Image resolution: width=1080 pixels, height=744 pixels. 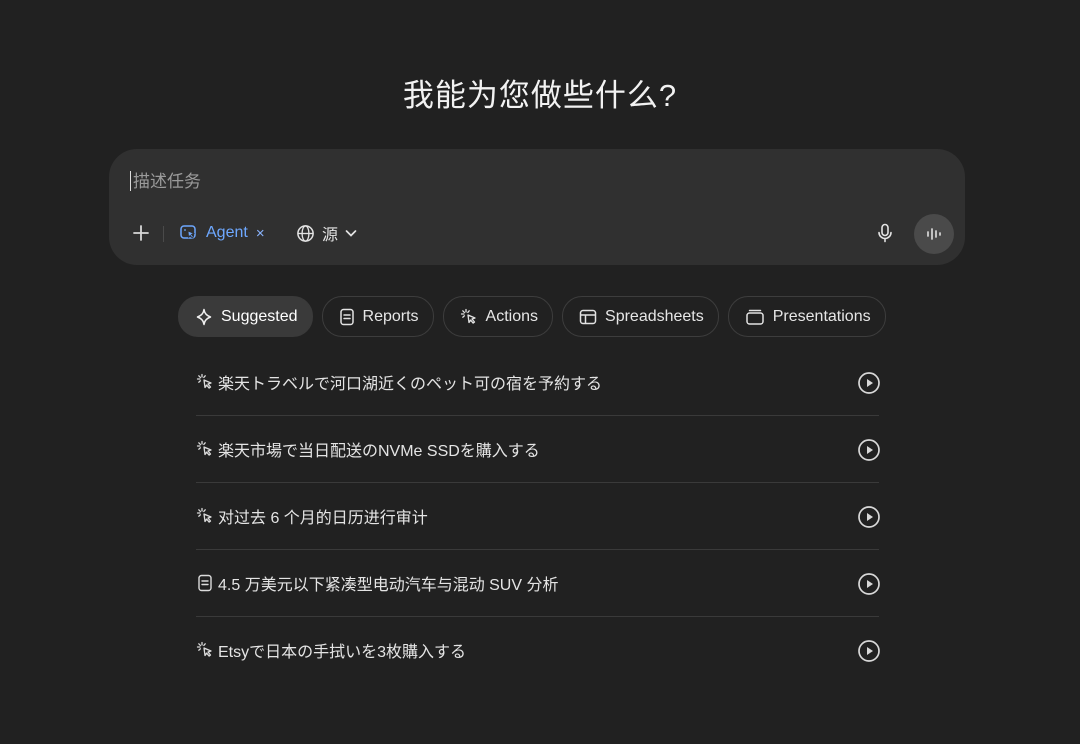 I want to click on list-item: 对过去 6 个月的日历进行审计, so click(x=538, y=516).